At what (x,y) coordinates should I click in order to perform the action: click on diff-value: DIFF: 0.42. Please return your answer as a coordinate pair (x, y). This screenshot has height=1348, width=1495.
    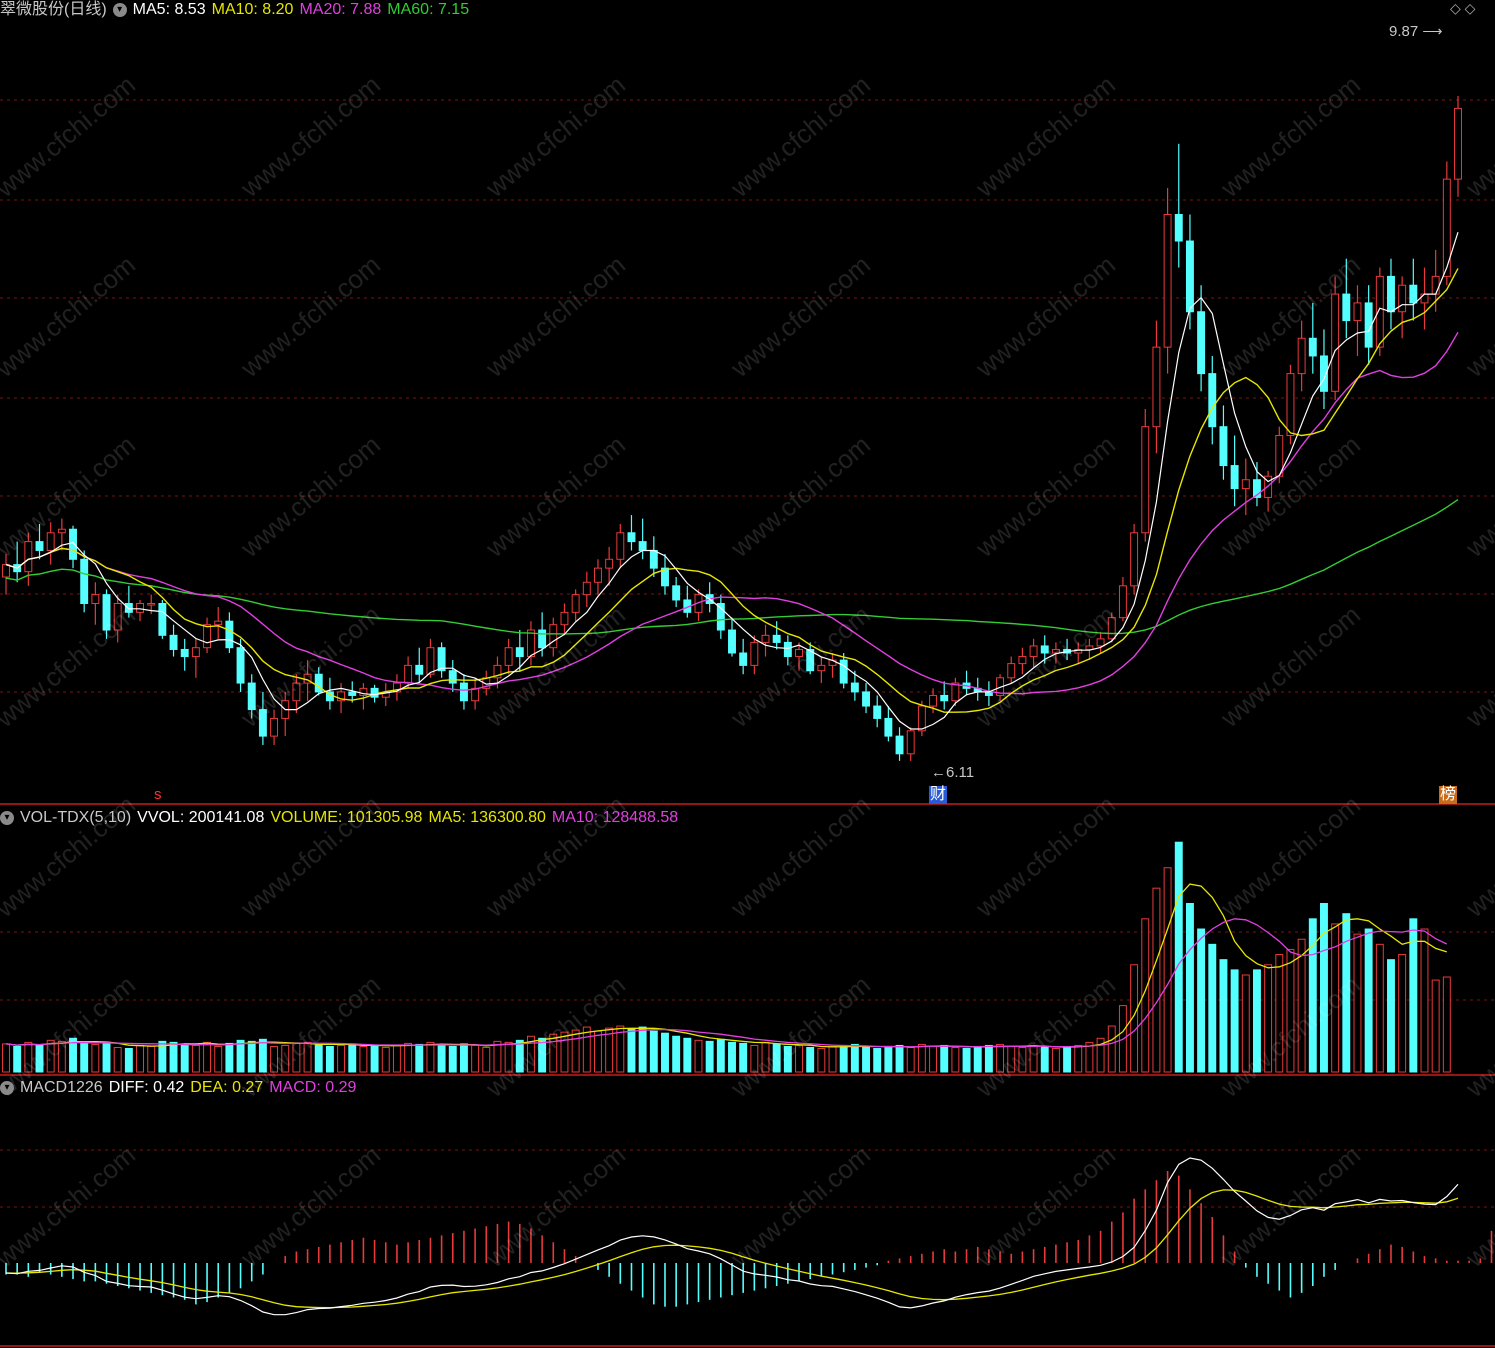
    Looking at the image, I should click on (146, 1087).